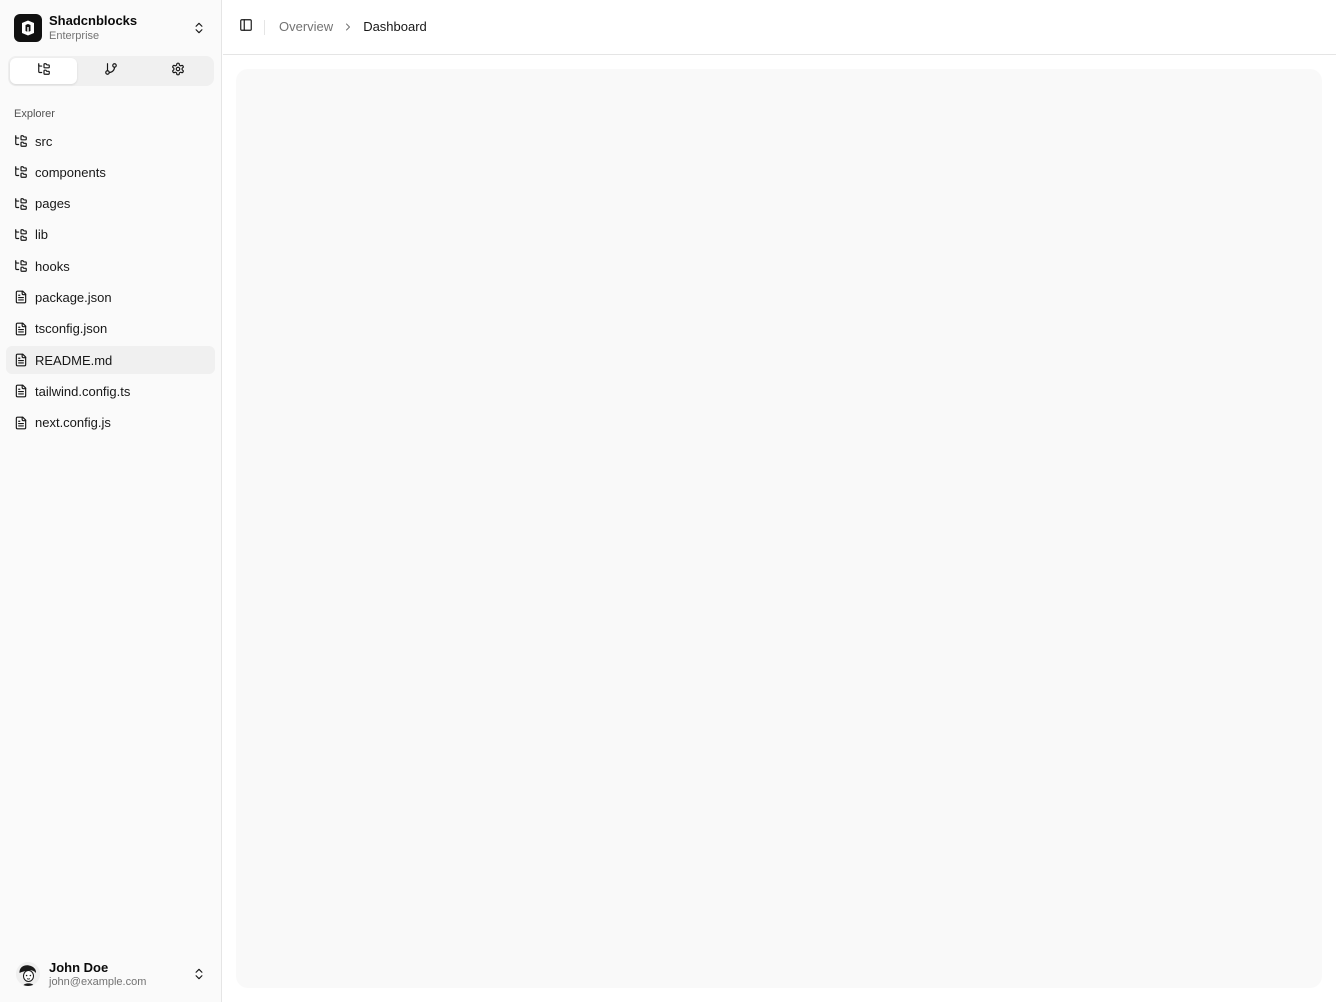 The image size is (1336, 1002). I want to click on tab-explorer, so click(44, 71).